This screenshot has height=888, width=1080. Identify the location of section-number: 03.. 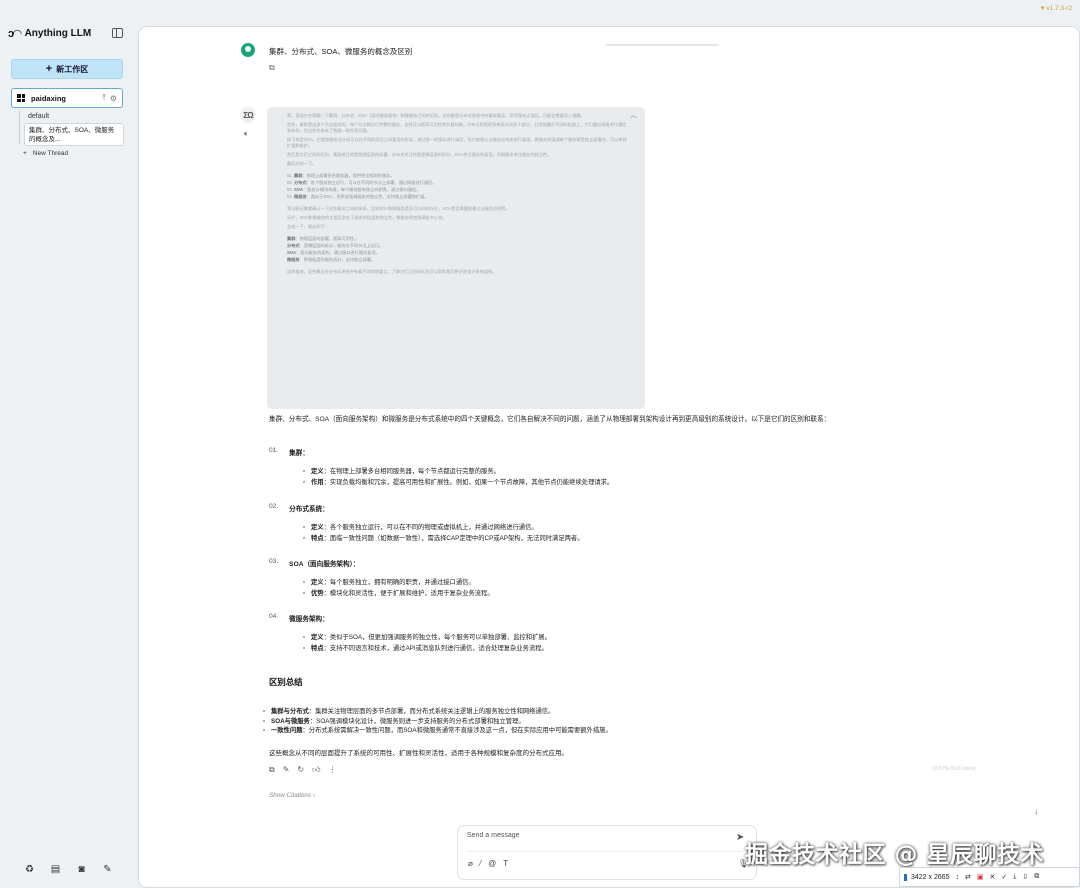
(274, 561).